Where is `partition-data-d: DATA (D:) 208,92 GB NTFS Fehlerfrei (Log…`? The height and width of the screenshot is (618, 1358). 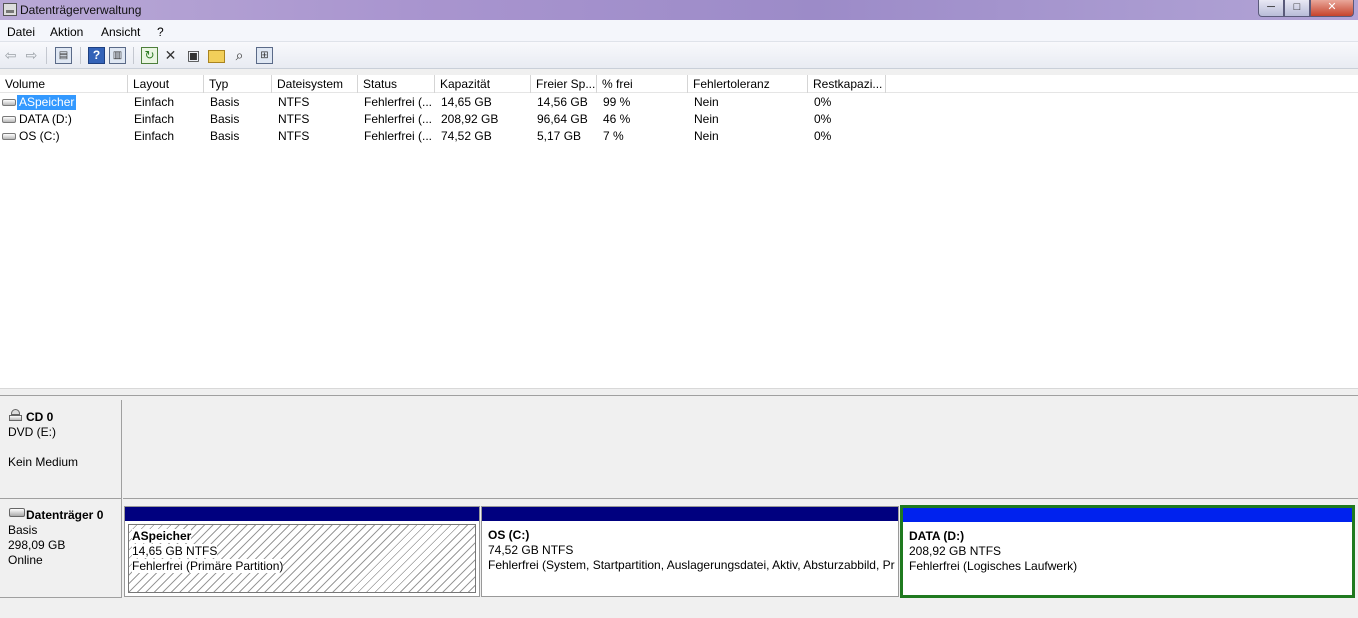 partition-data-d: DATA (D:) 208,92 GB NTFS Fehlerfrei (Log… is located at coordinates (1127, 551).